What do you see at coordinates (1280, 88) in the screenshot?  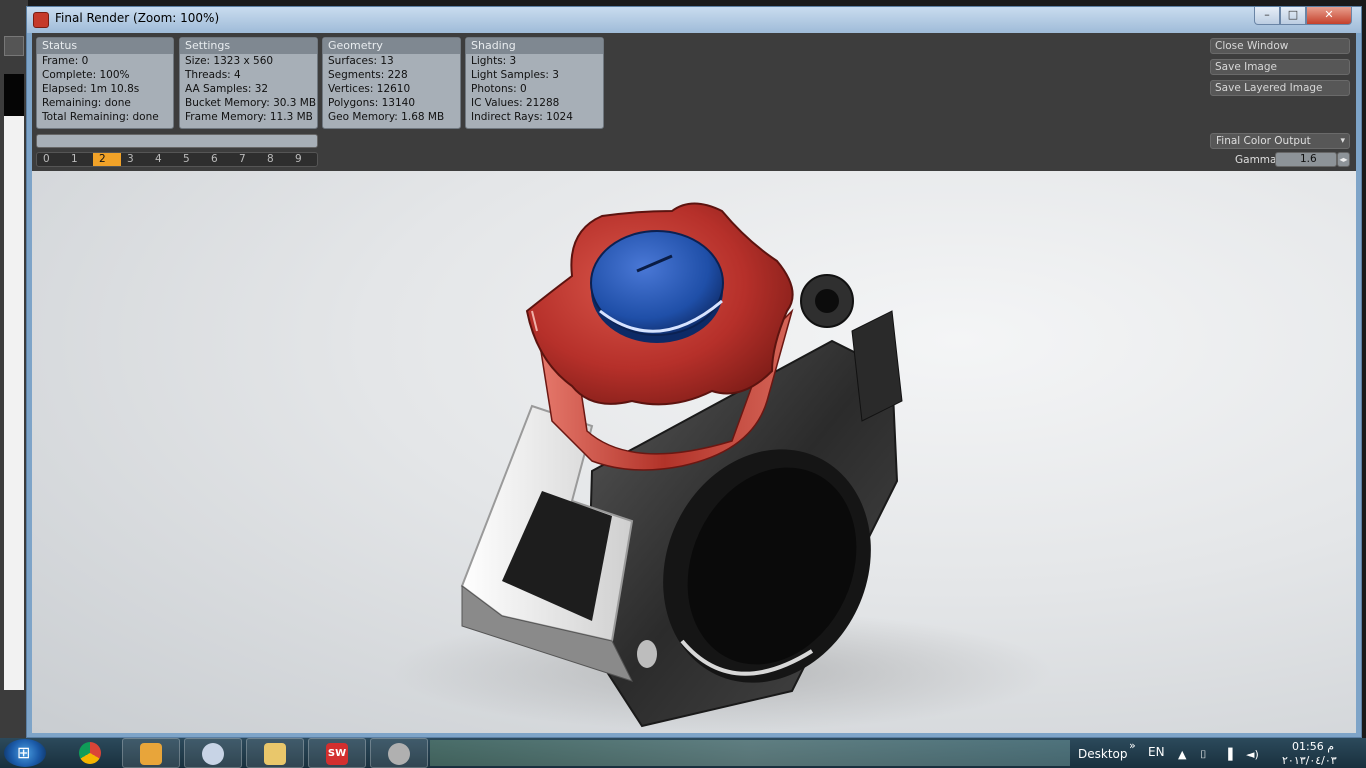 I see `save-layered-image-button: Save Layered Image` at bounding box center [1280, 88].